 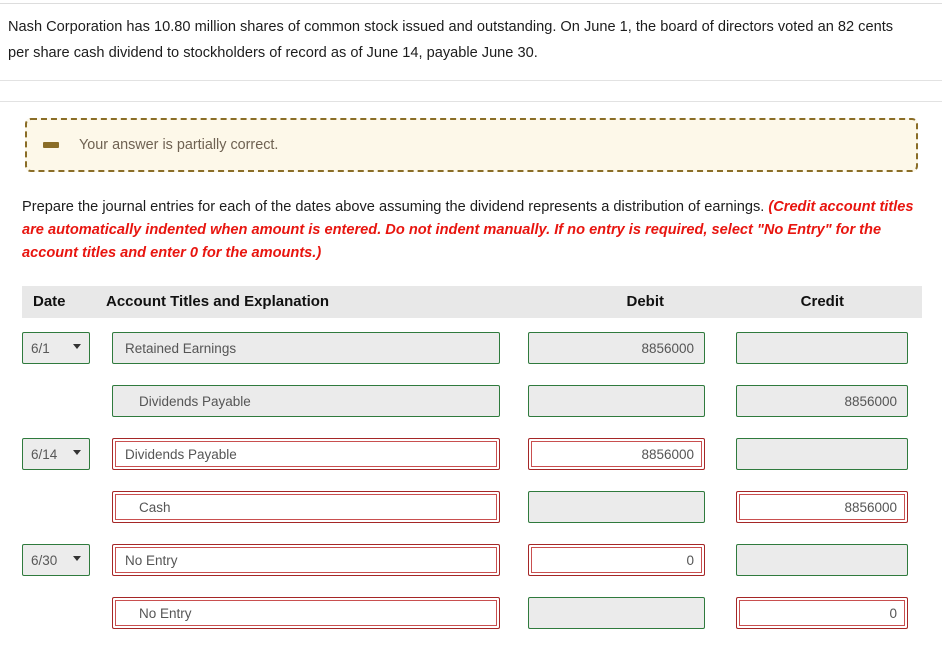 I want to click on credit-input-2: 8856000, so click(x=822, y=401).